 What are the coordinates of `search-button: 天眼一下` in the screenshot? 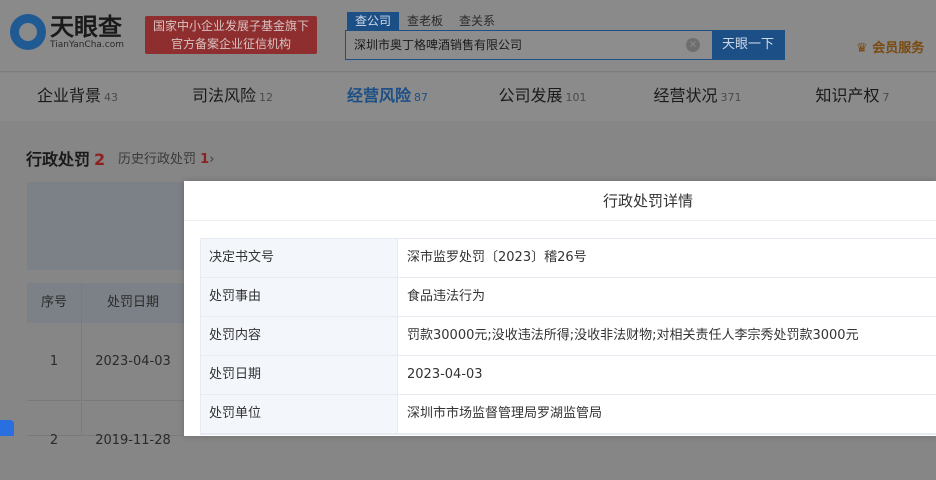 It's located at (748, 45).